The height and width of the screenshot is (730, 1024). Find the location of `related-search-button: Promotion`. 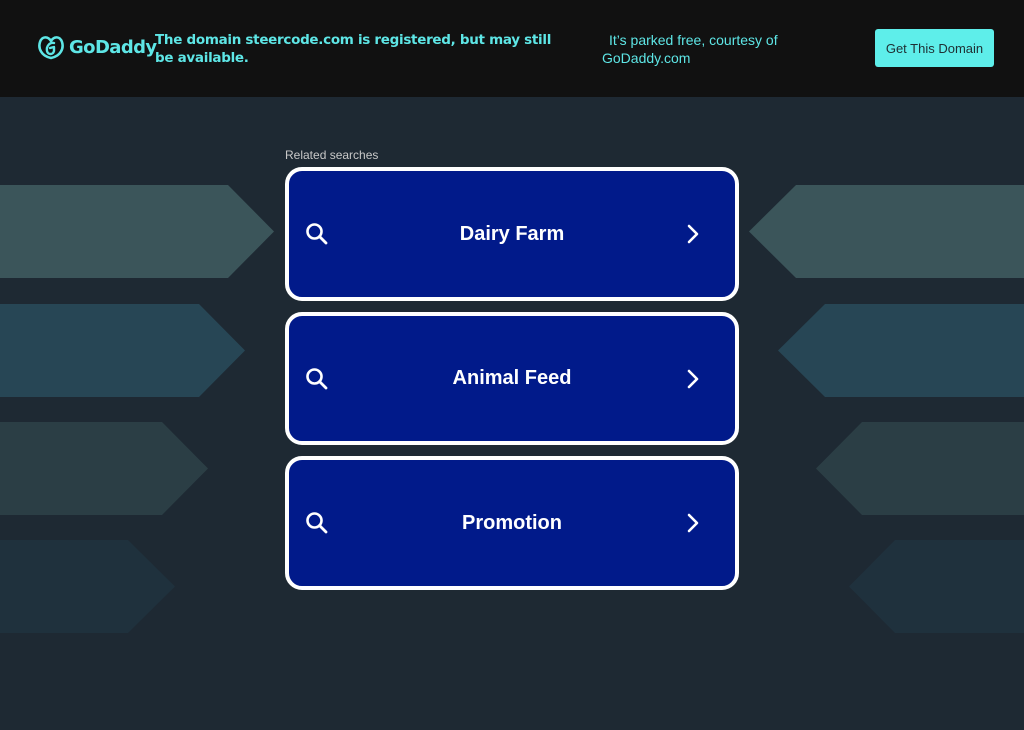

related-search-button: Promotion is located at coordinates (512, 523).